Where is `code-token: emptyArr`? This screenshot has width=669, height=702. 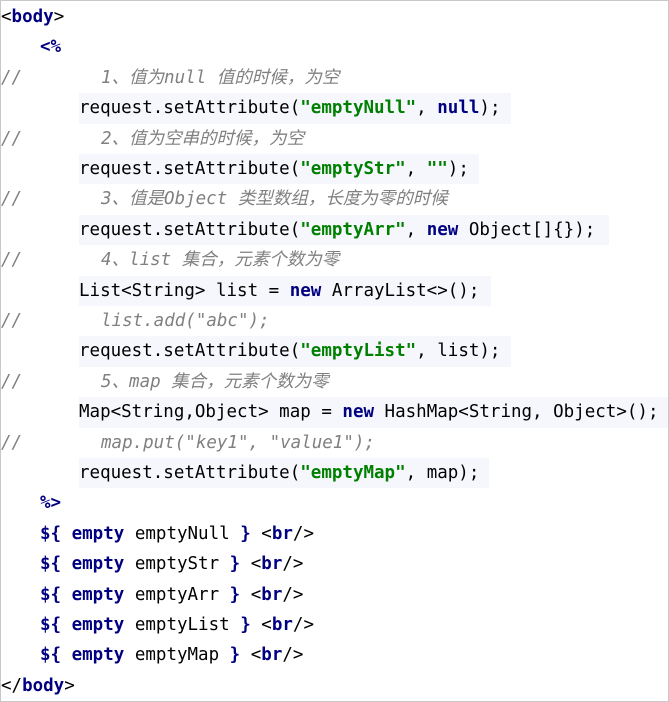
code-token: emptyArr is located at coordinates (177, 594).